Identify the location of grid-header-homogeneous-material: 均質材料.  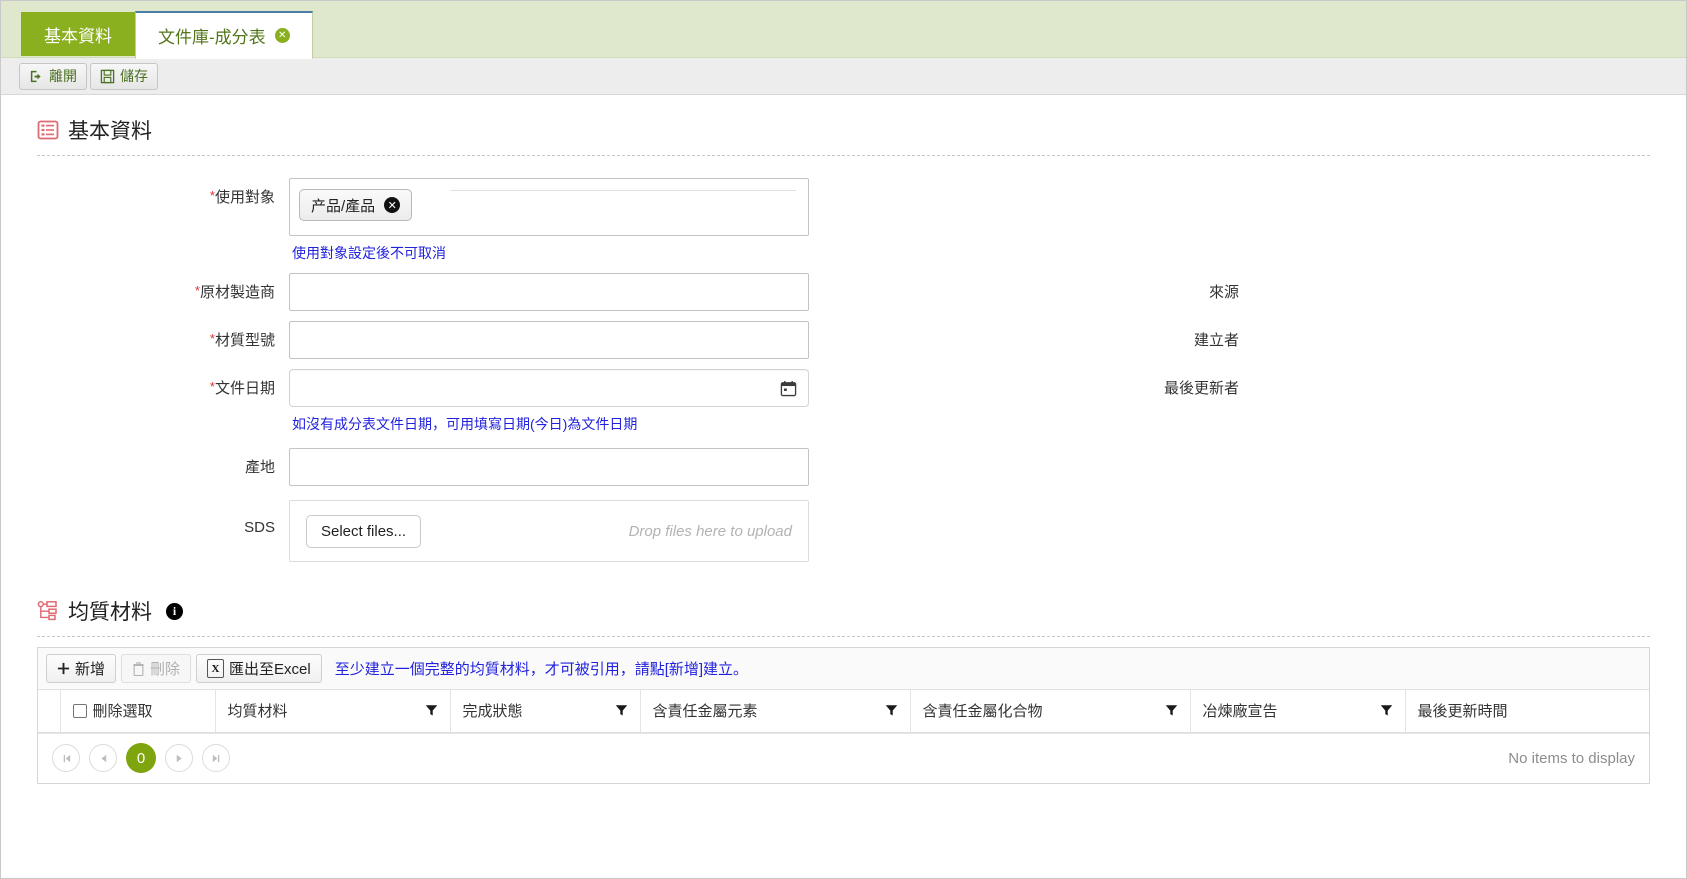
(333, 711).